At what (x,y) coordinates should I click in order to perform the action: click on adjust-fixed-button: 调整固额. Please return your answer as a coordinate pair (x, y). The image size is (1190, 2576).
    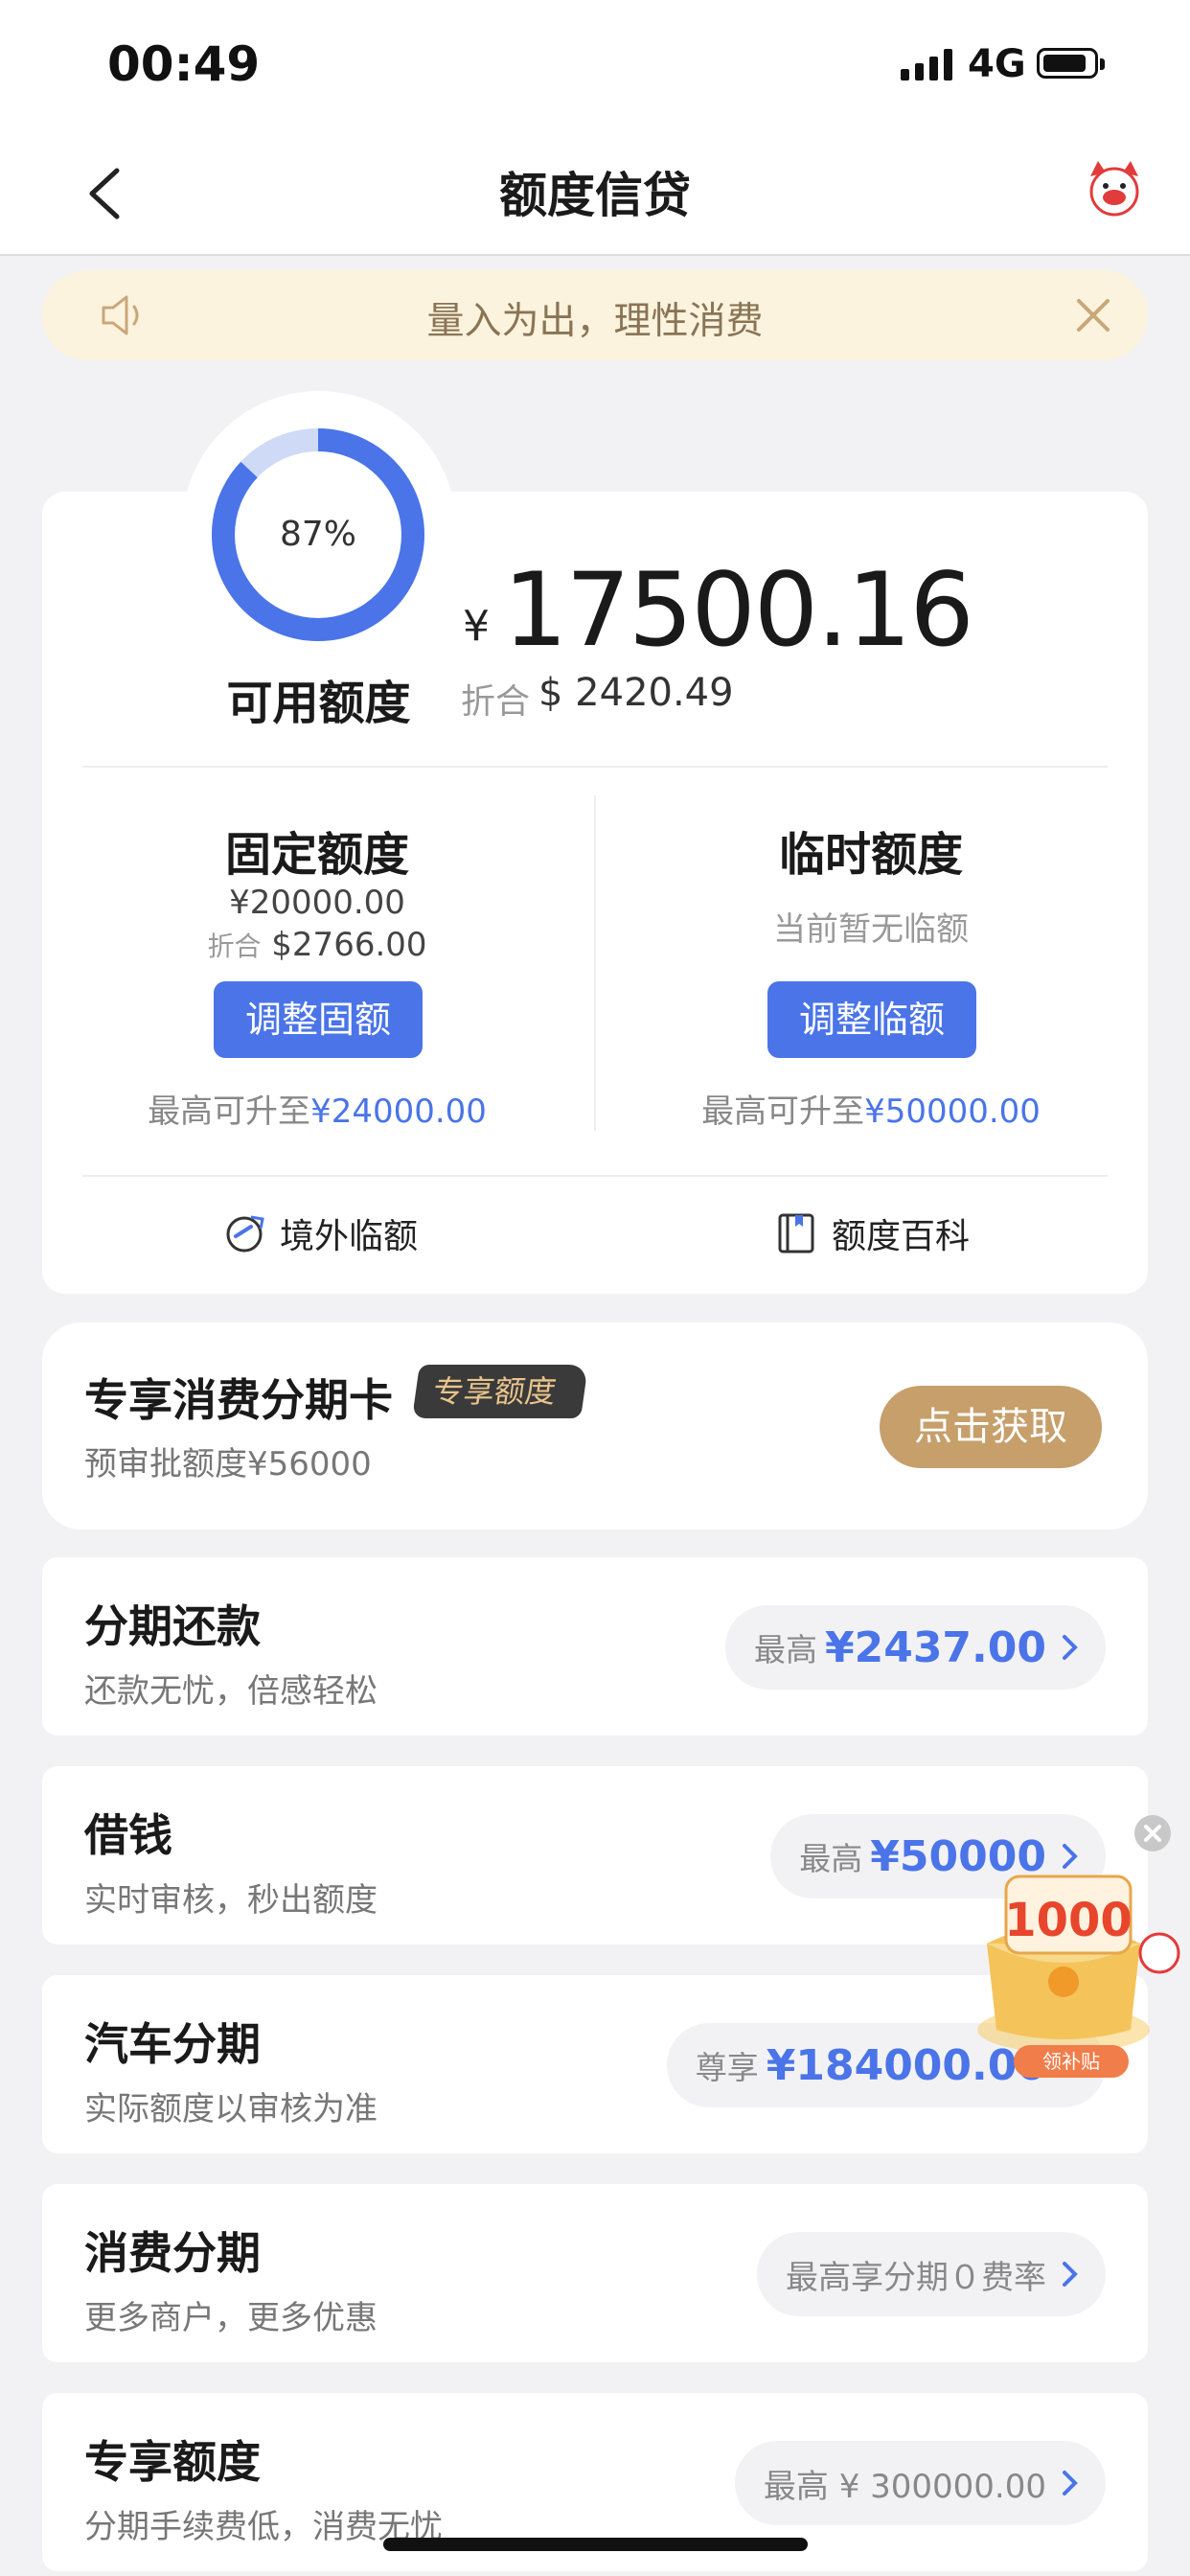
    Looking at the image, I should click on (319, 1019).